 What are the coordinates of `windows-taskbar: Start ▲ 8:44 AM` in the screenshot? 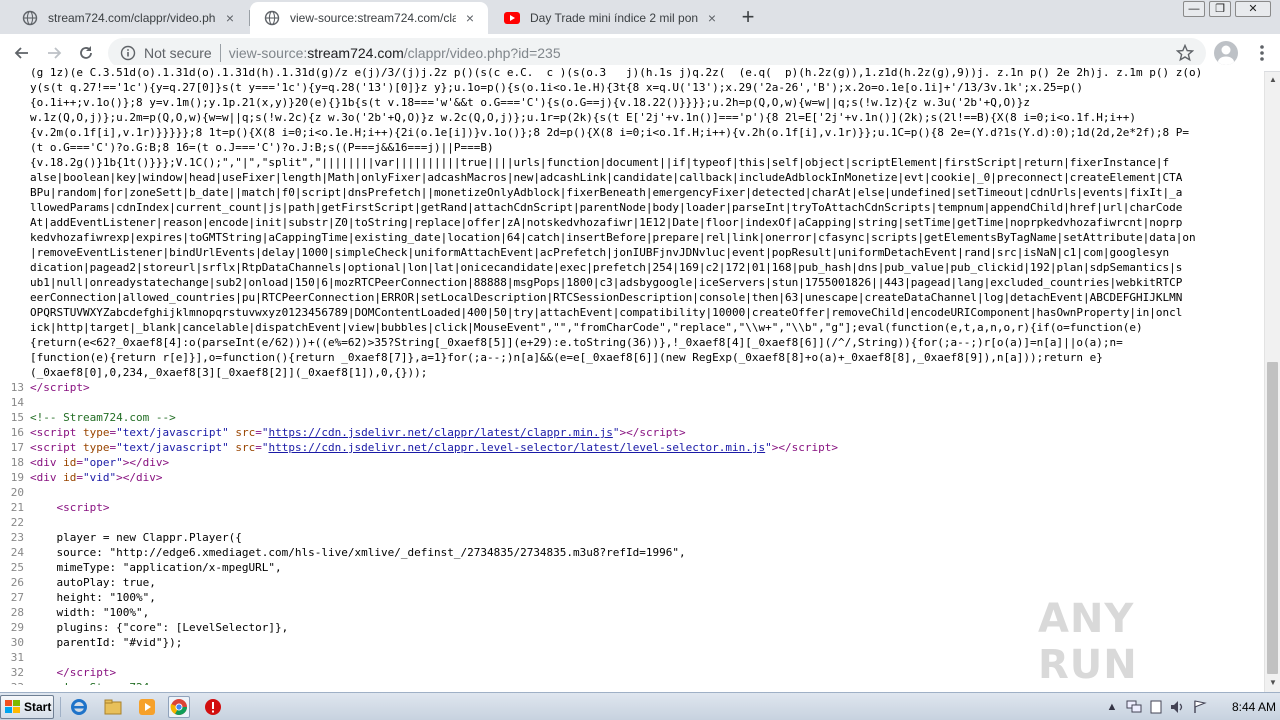 It's located at (640, 706).